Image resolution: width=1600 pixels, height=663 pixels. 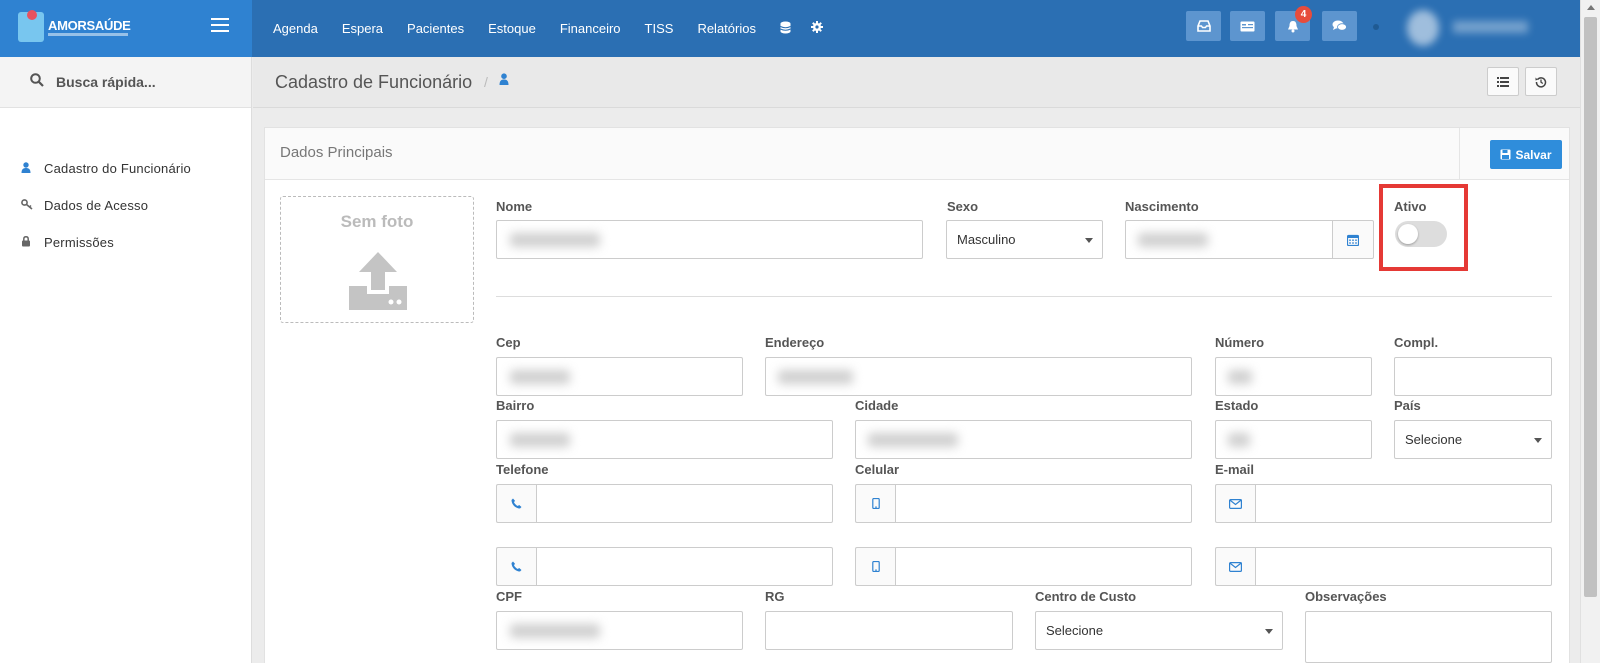 I want to click on envelope-icon, so click(x=1235, y=566).